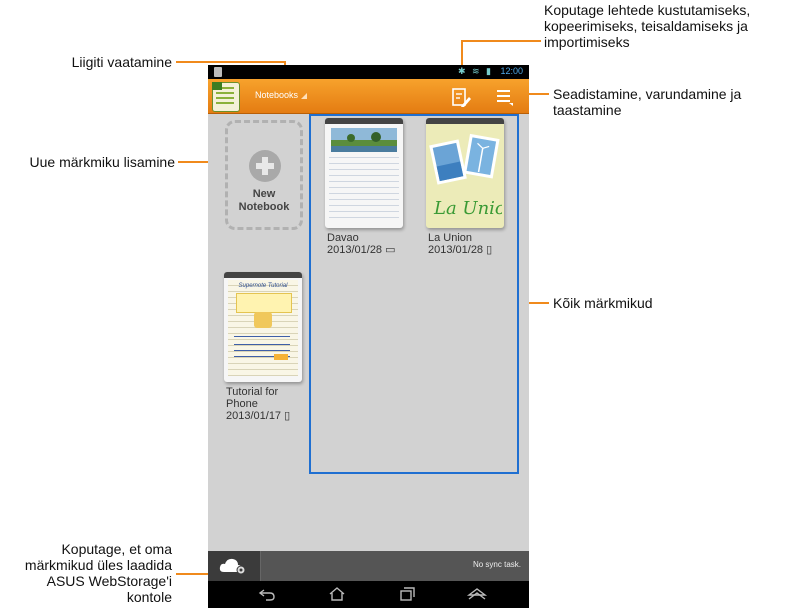 This screenshot has height=608, width=789. What do you see at coordinates (310, 189) in the screenshot?
I see `highlight-frame-segment` at bounding box center [310, 189].